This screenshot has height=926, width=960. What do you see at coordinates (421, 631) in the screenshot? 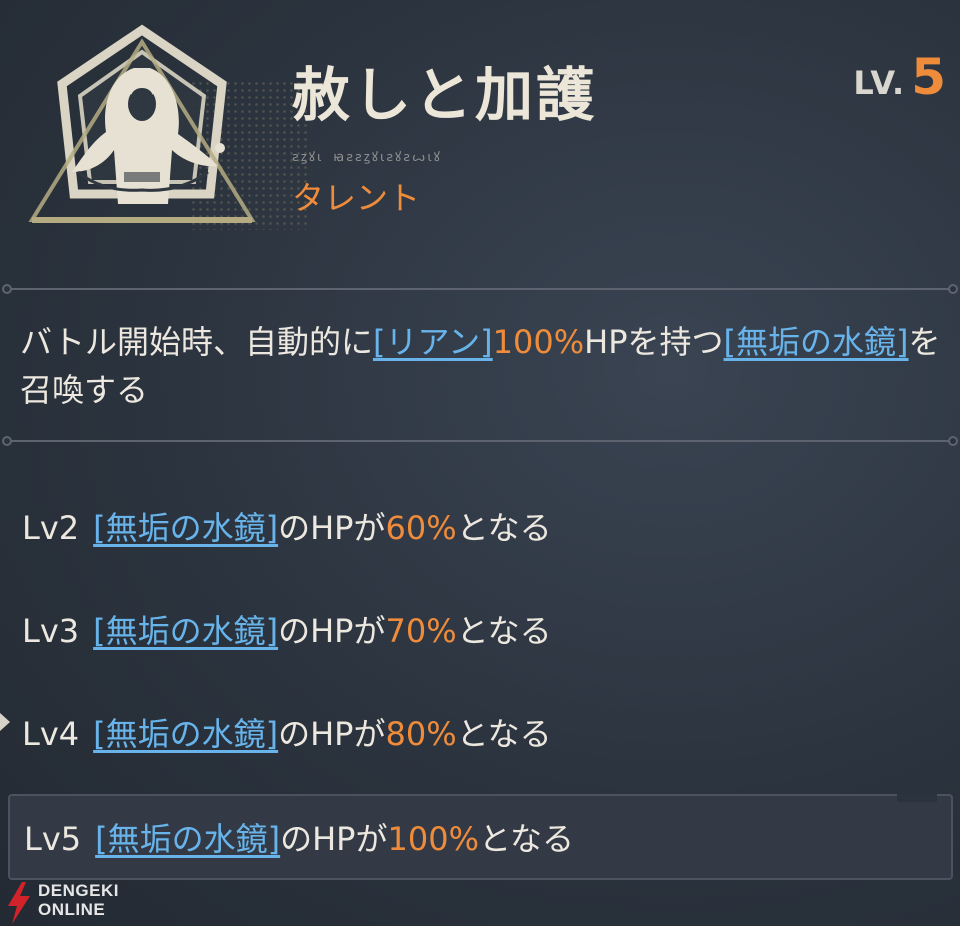
I see `level-value-percent: 70%` at bounding box center [421, 631].